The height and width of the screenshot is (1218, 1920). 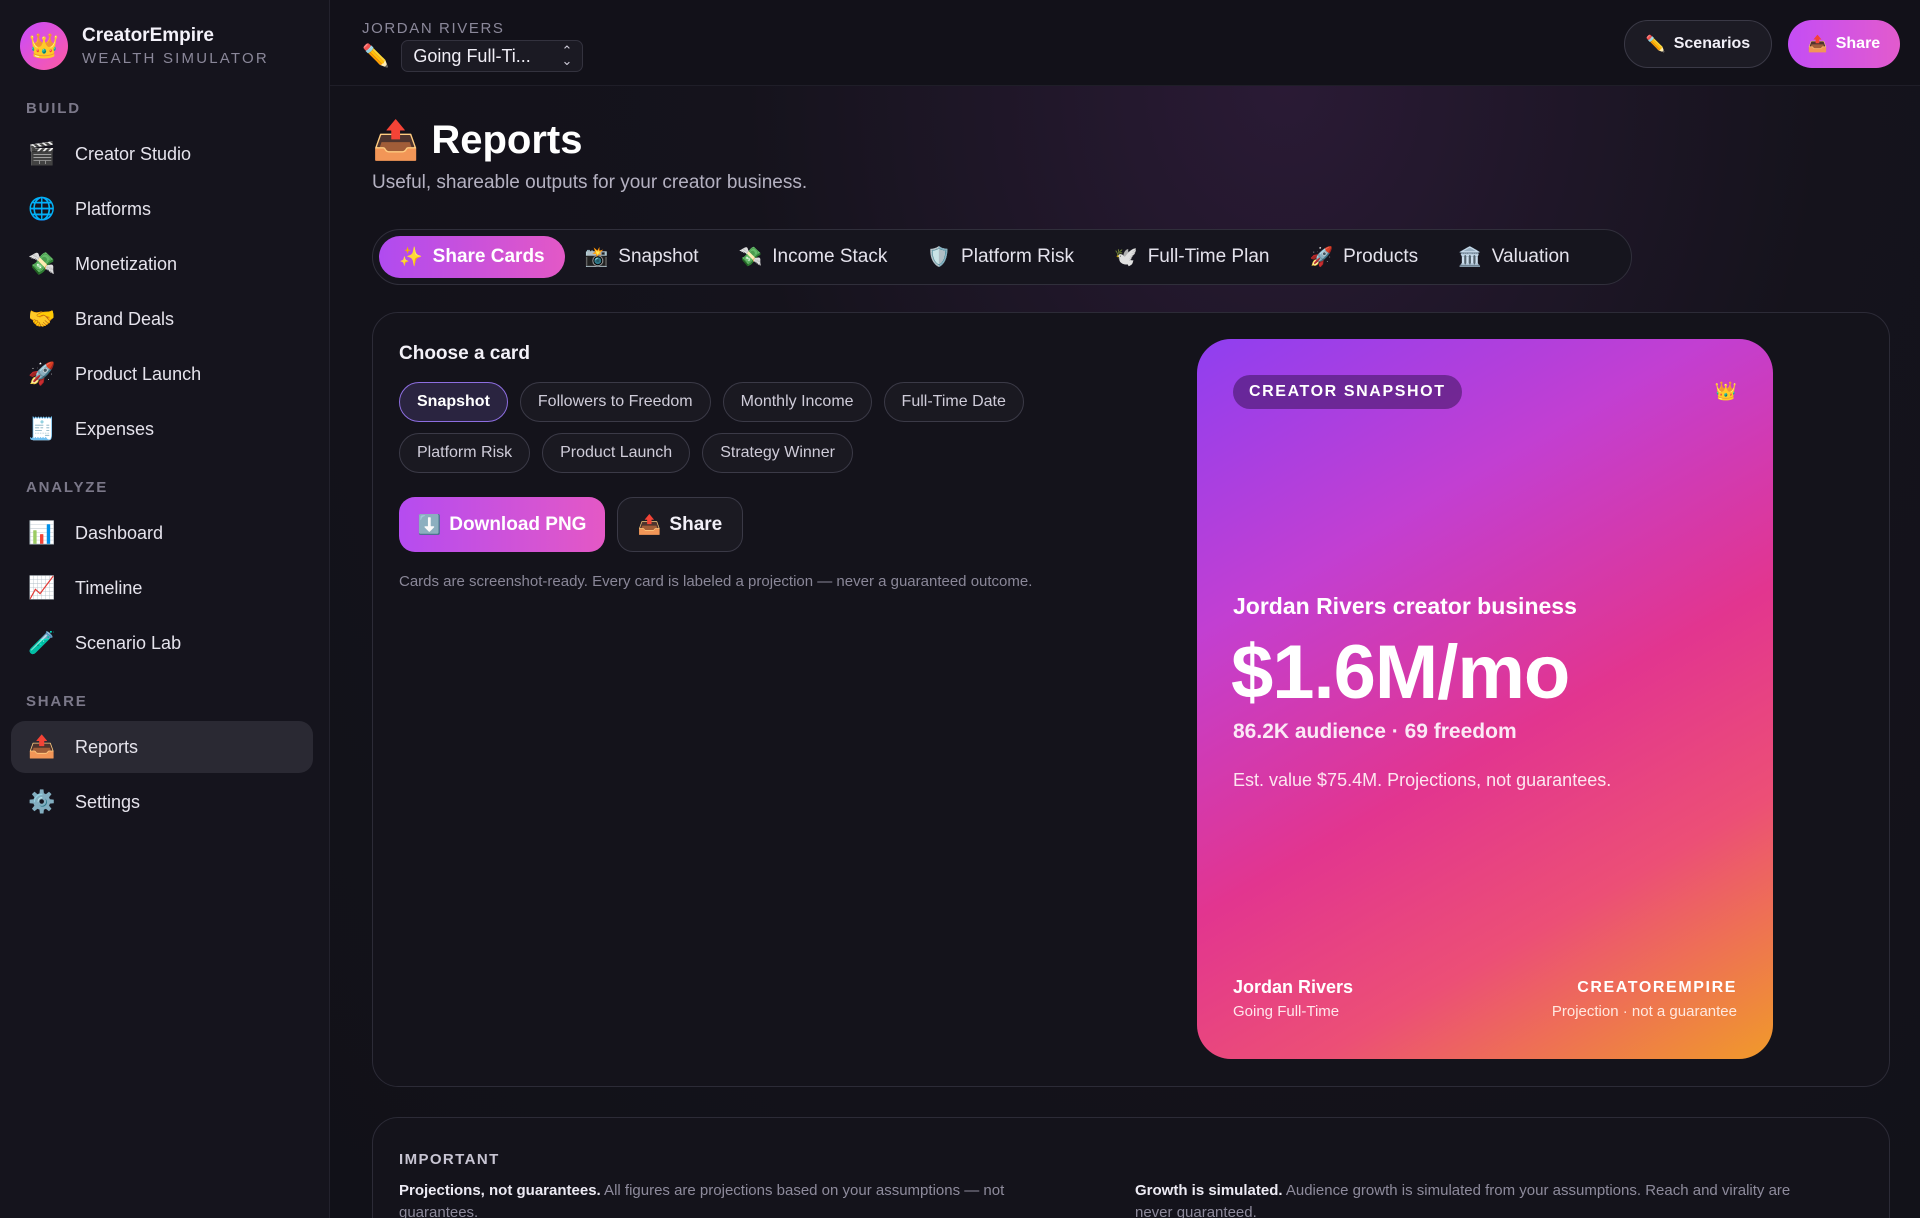 I want to click on scenarios-button: ✏️ Scenarios, so click(x=1698, y=44).